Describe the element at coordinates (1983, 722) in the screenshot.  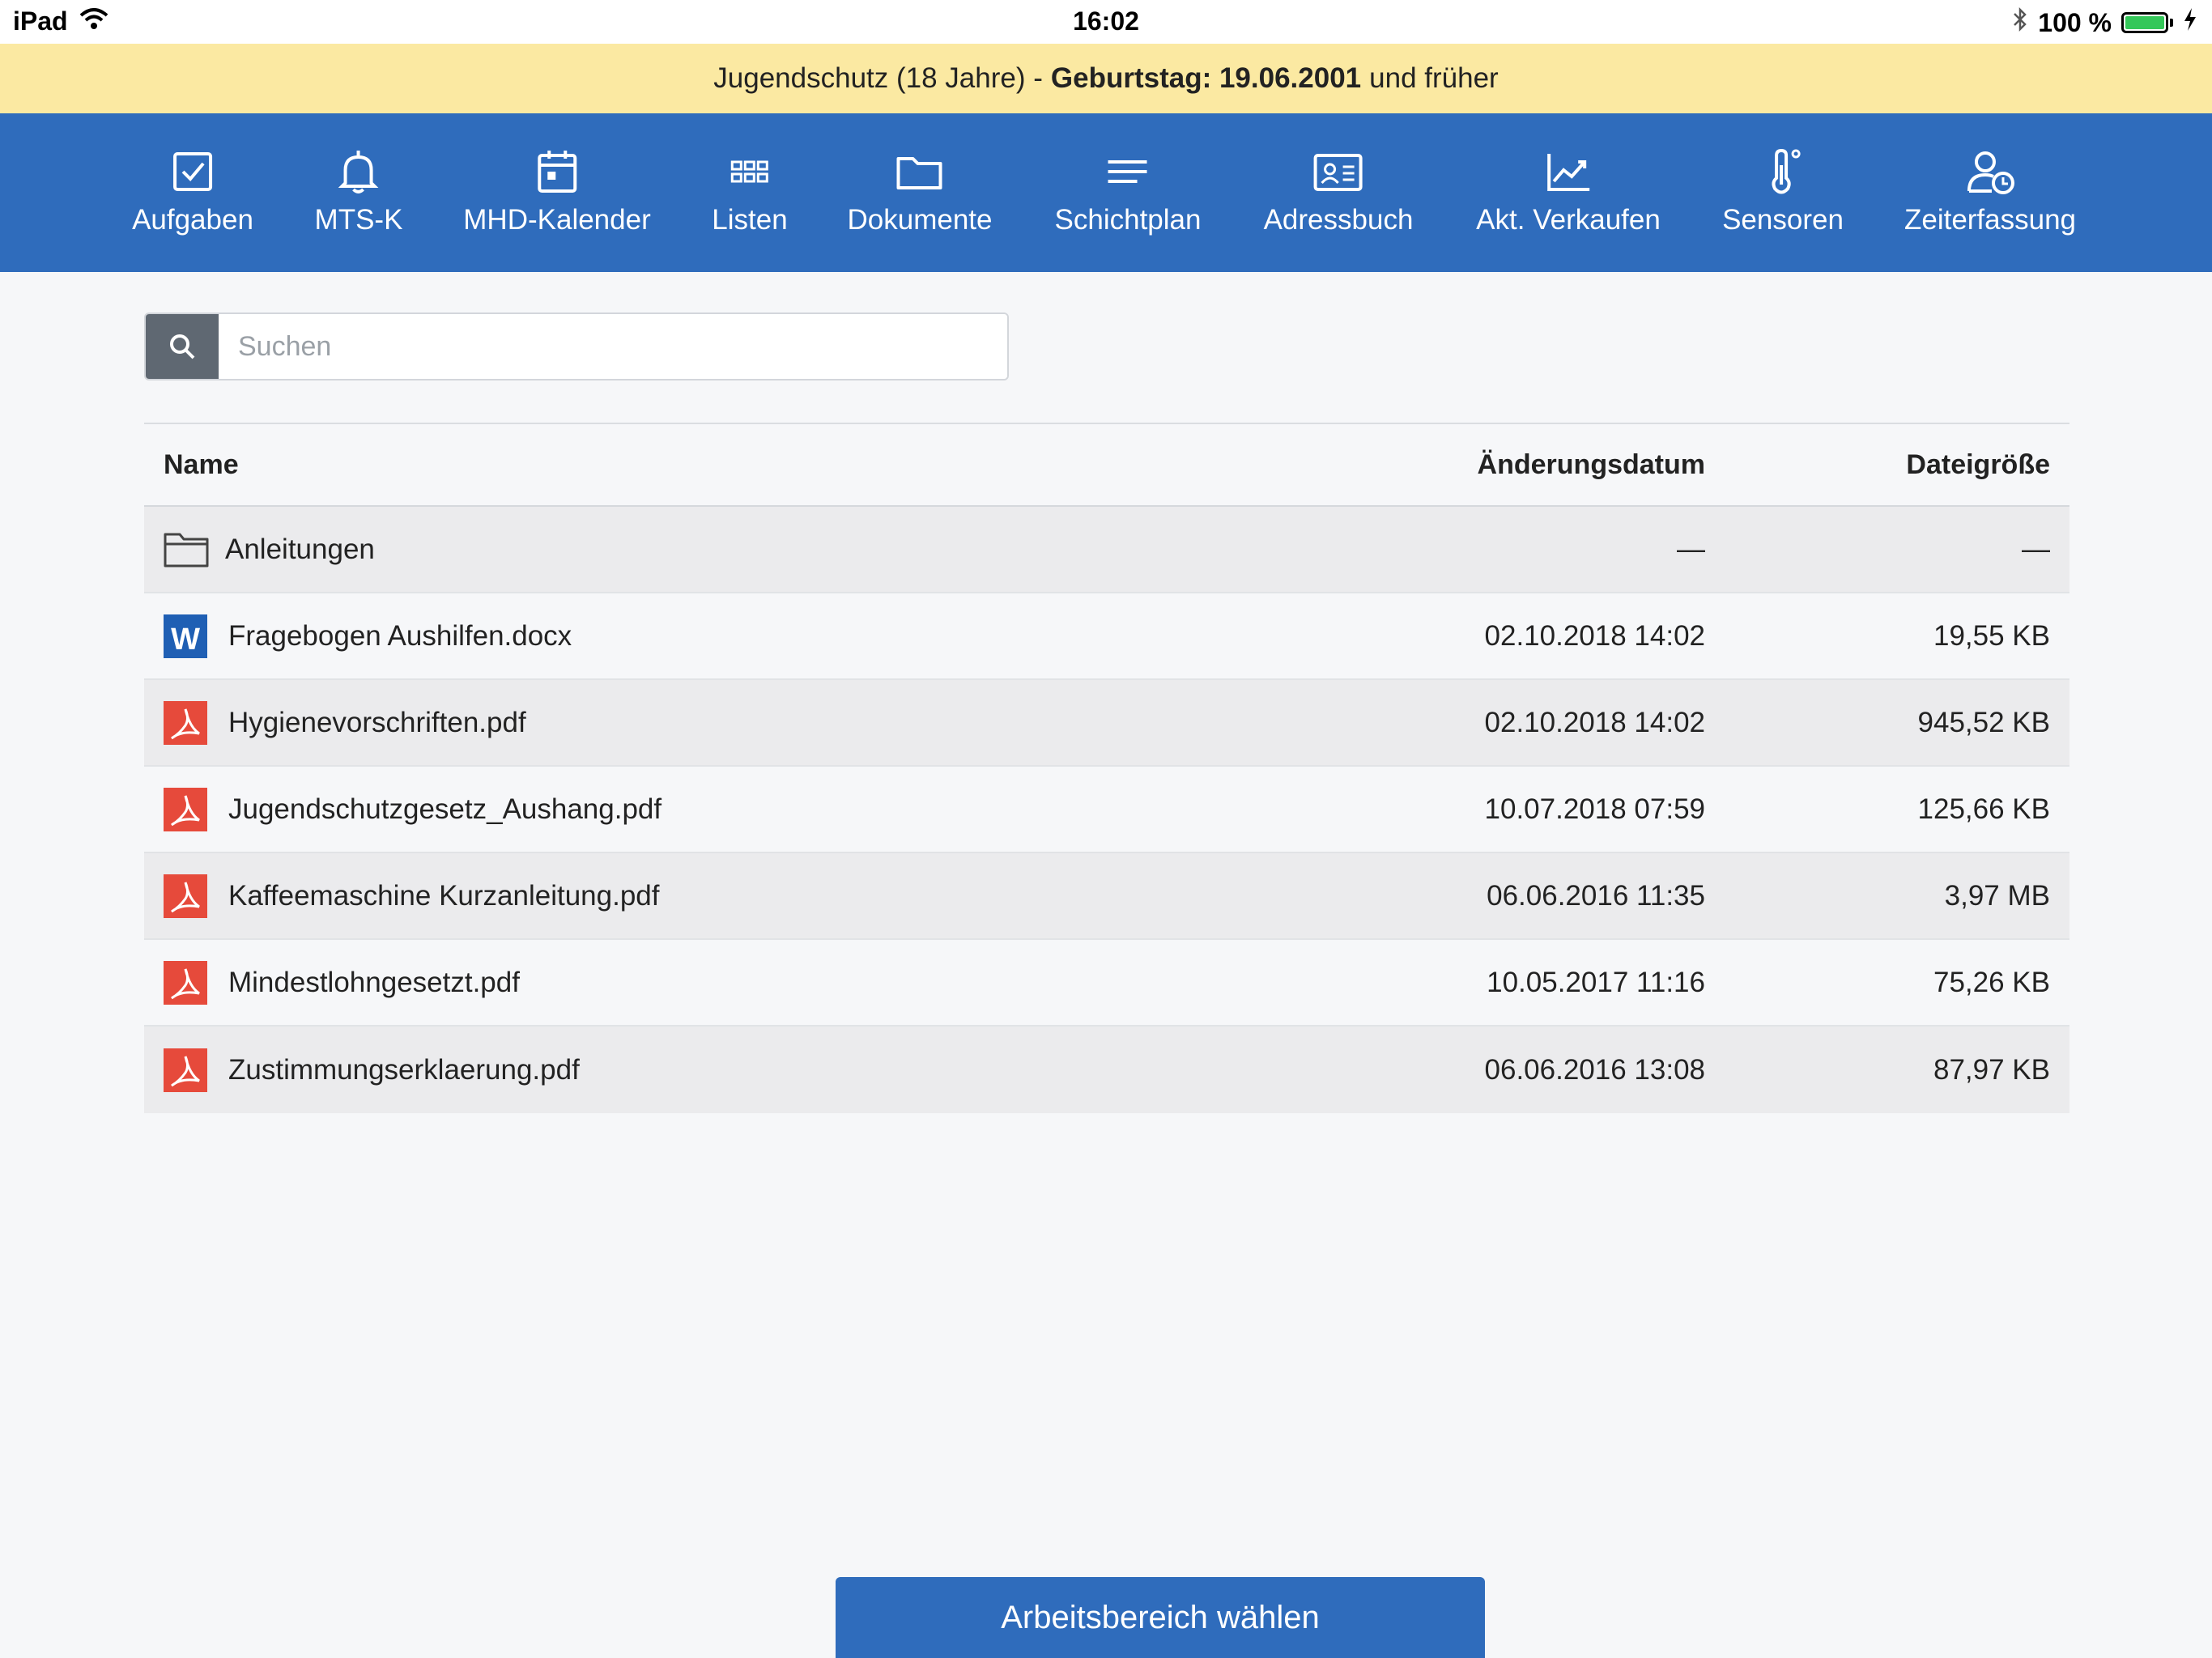
I see `file-size: 945,52 KB` at that location.